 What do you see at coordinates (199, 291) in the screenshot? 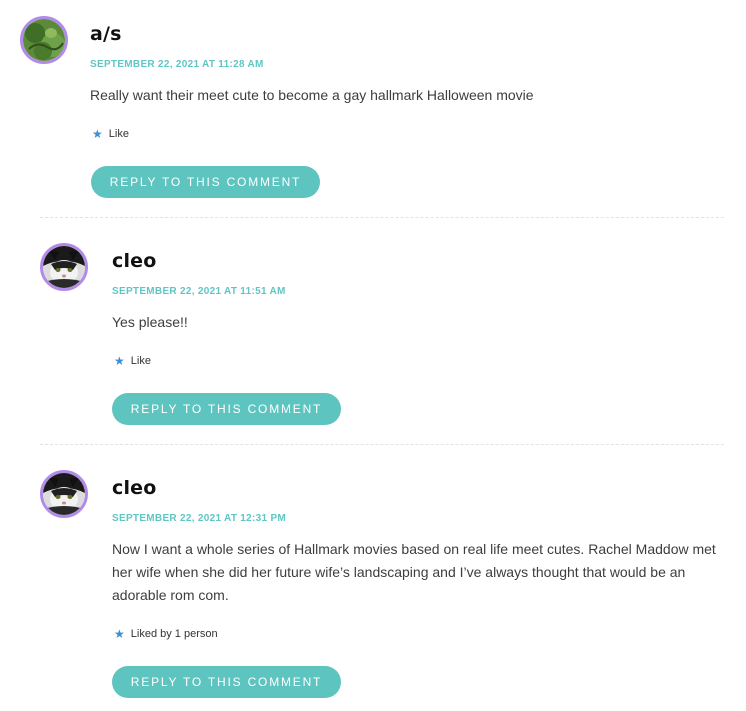
I see `comment-date: SEPTEMBER 22, 2021 AT 11:51 AM` at bounding box center [199, 291].